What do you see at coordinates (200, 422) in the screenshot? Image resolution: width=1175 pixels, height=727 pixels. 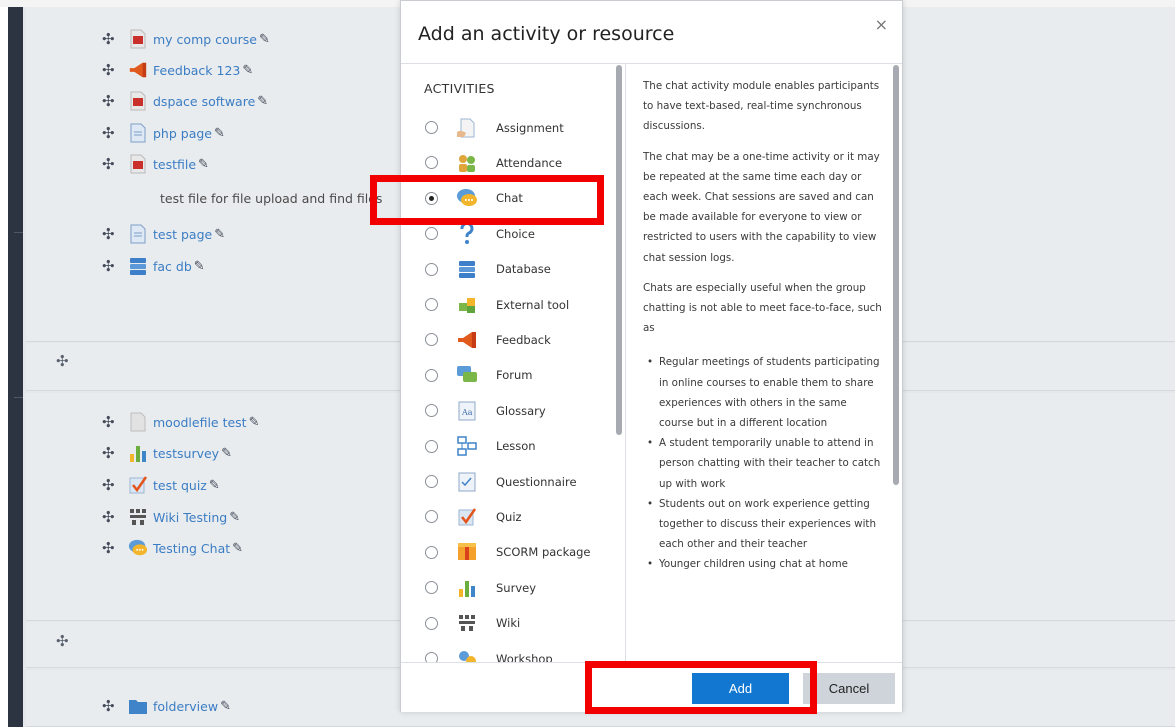 I see `activity-link: moodlefile test` at bounding box center [200, 422].